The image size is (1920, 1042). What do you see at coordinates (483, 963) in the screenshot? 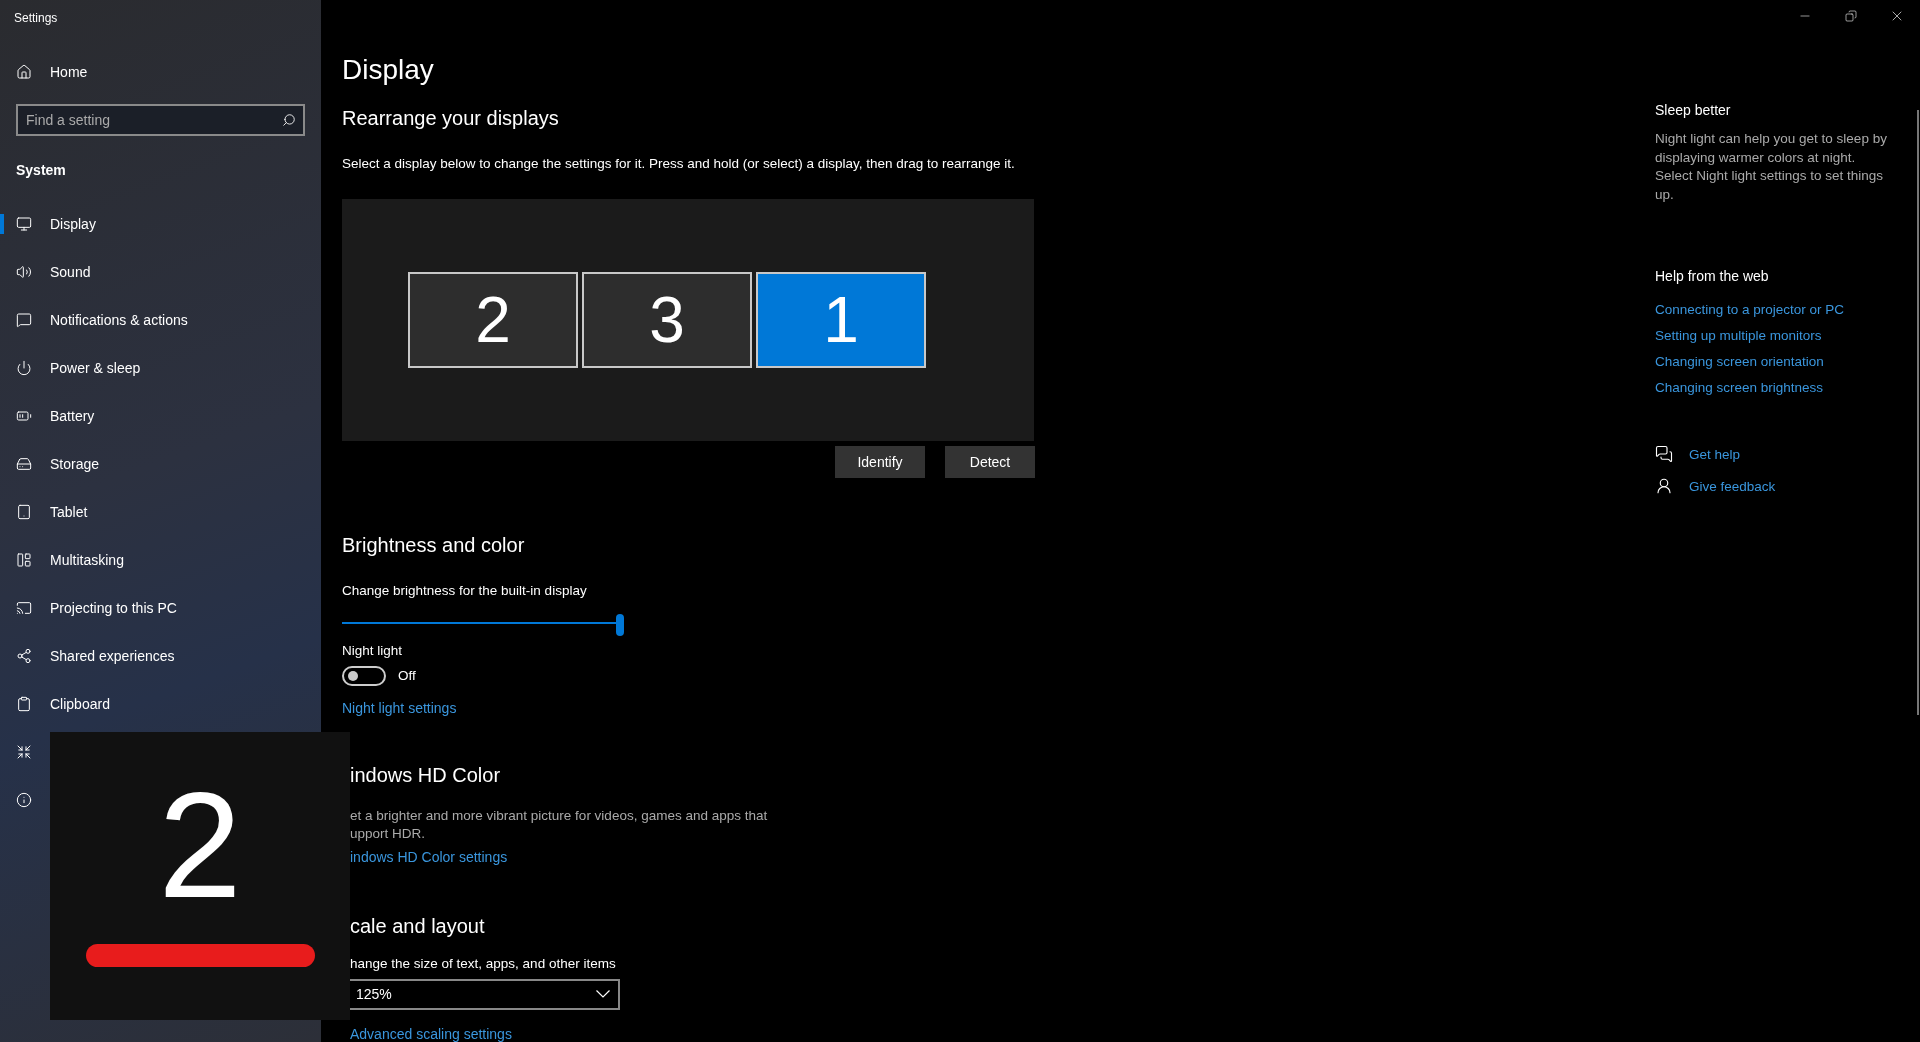
I see `setting-label: hange the size of text, apps, and other items` at bounding box center [483, 963].